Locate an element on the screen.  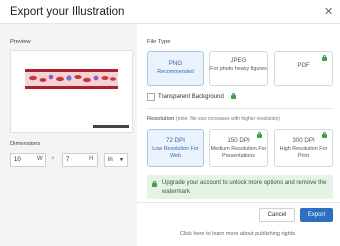
resolution-label: Resolution is located at coordinates (161, 119).